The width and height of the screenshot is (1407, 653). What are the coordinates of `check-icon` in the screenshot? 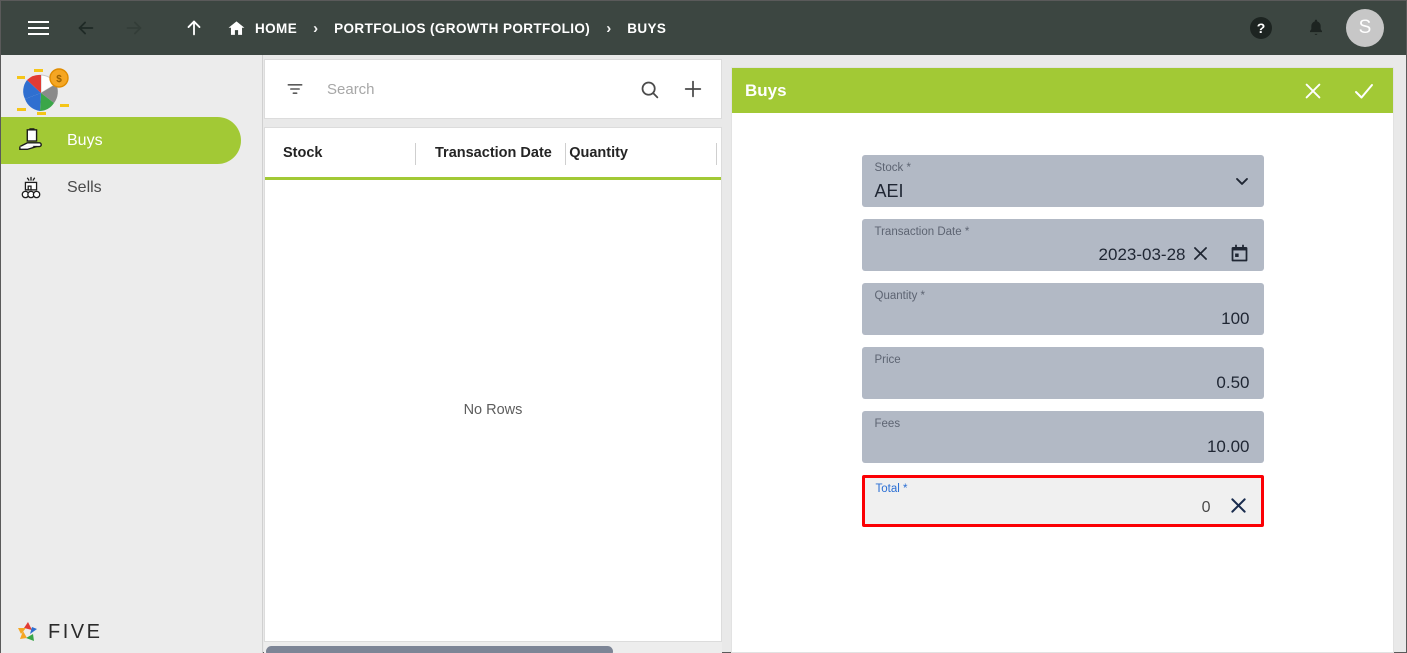 It's located at (1364, 91).